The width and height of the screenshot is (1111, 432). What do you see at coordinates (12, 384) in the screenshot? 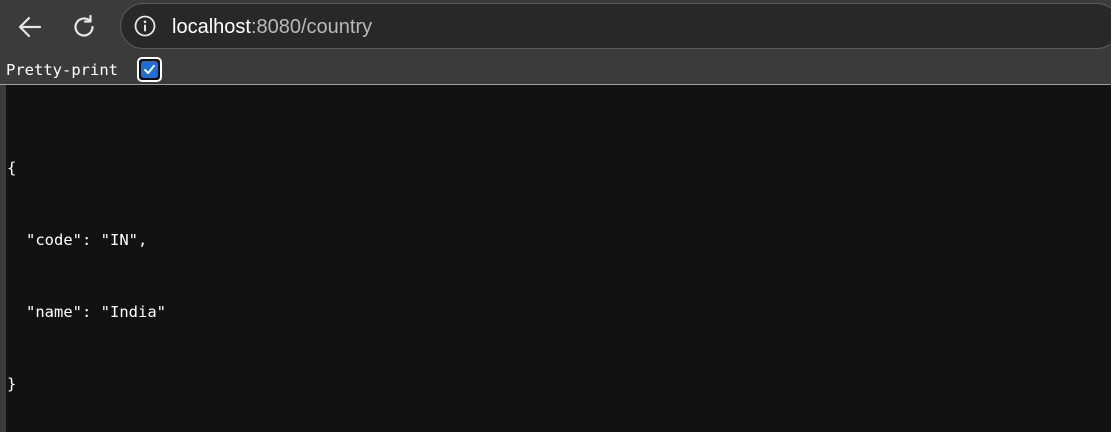
I see `json-close-brace: }` at bounding box center [12, 384].